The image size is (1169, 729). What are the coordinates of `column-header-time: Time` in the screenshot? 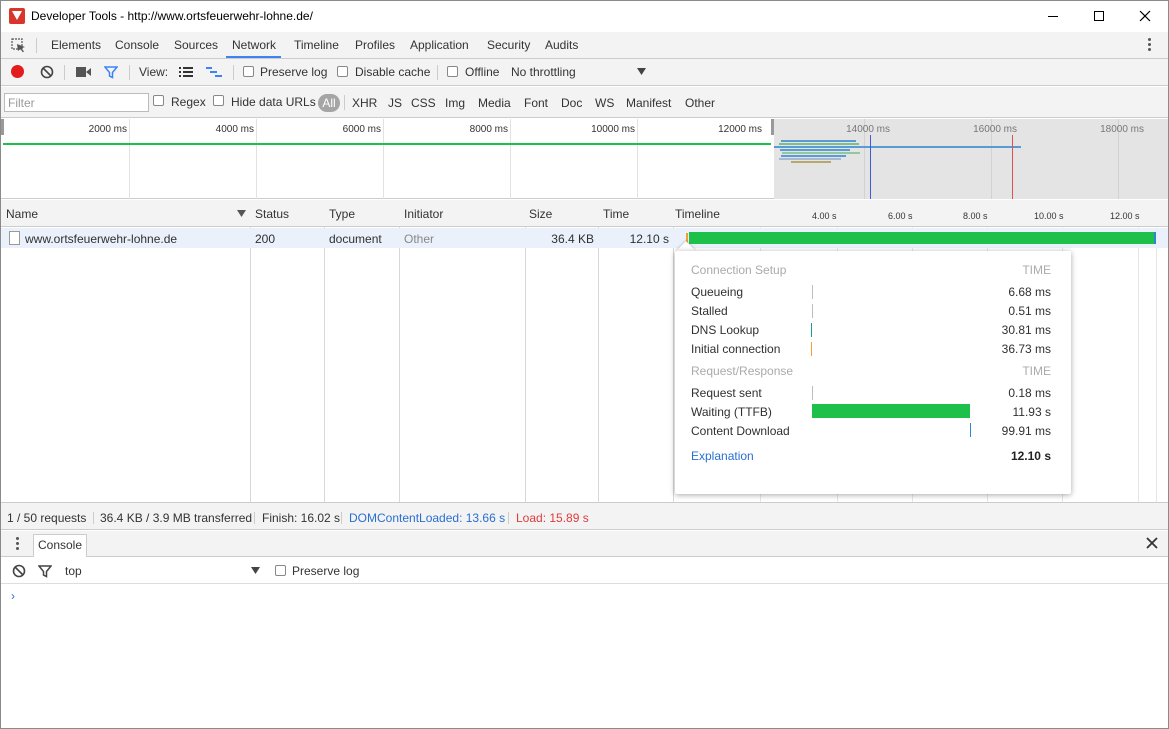 It's located at (616, 214).